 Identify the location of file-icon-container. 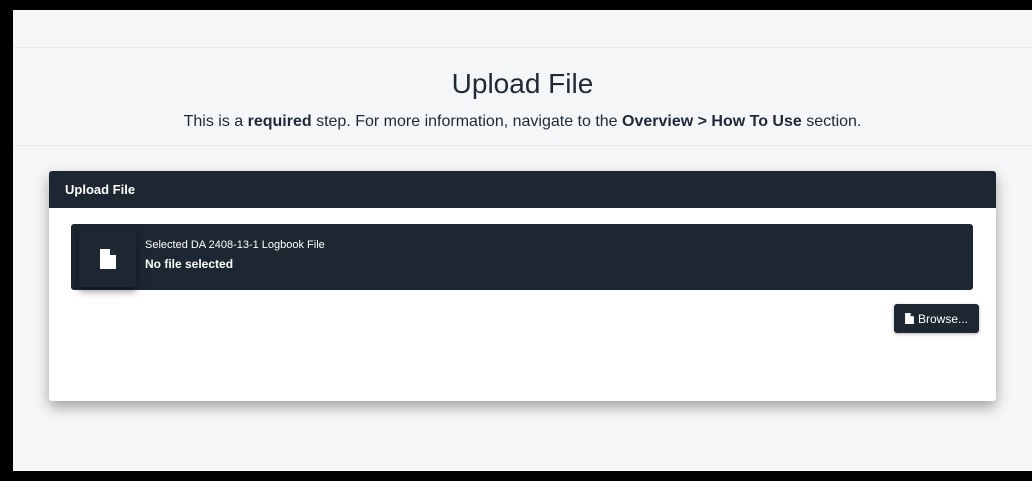
(107, 258).